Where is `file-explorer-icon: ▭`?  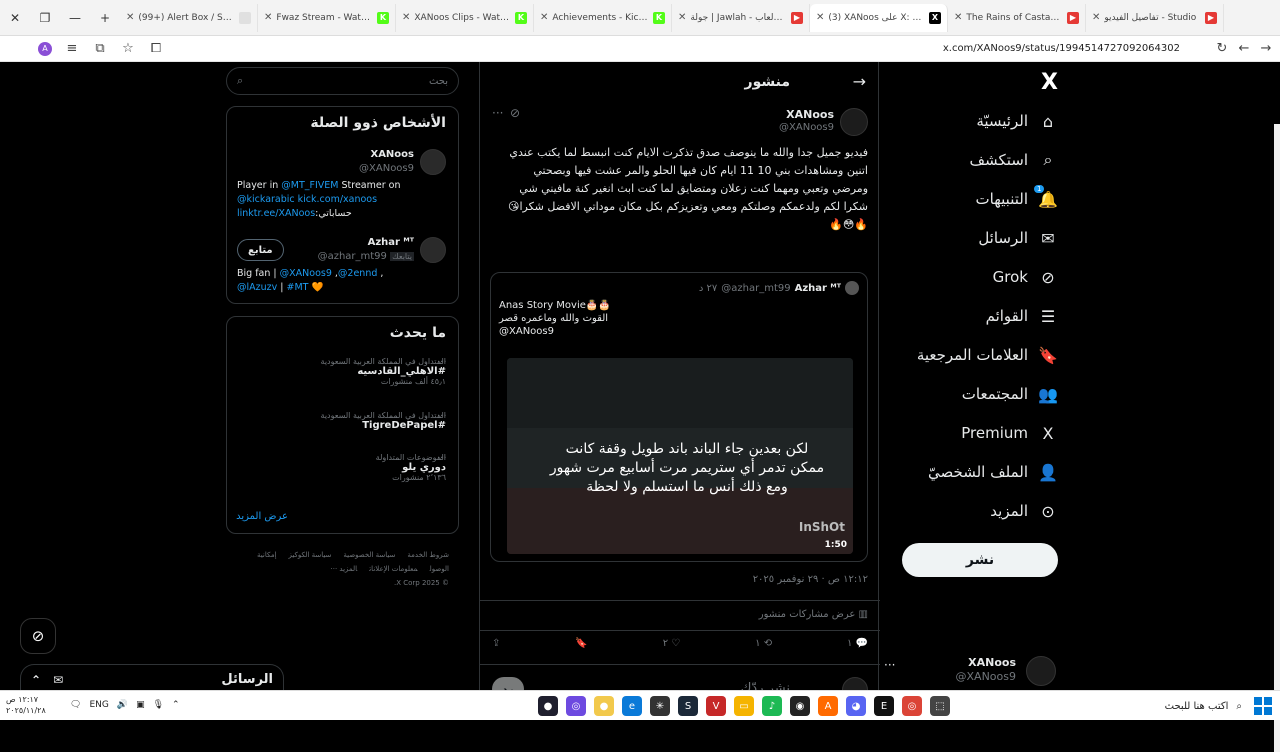 file-explorer-icon: ▭ is located at coordinates (744, 706).